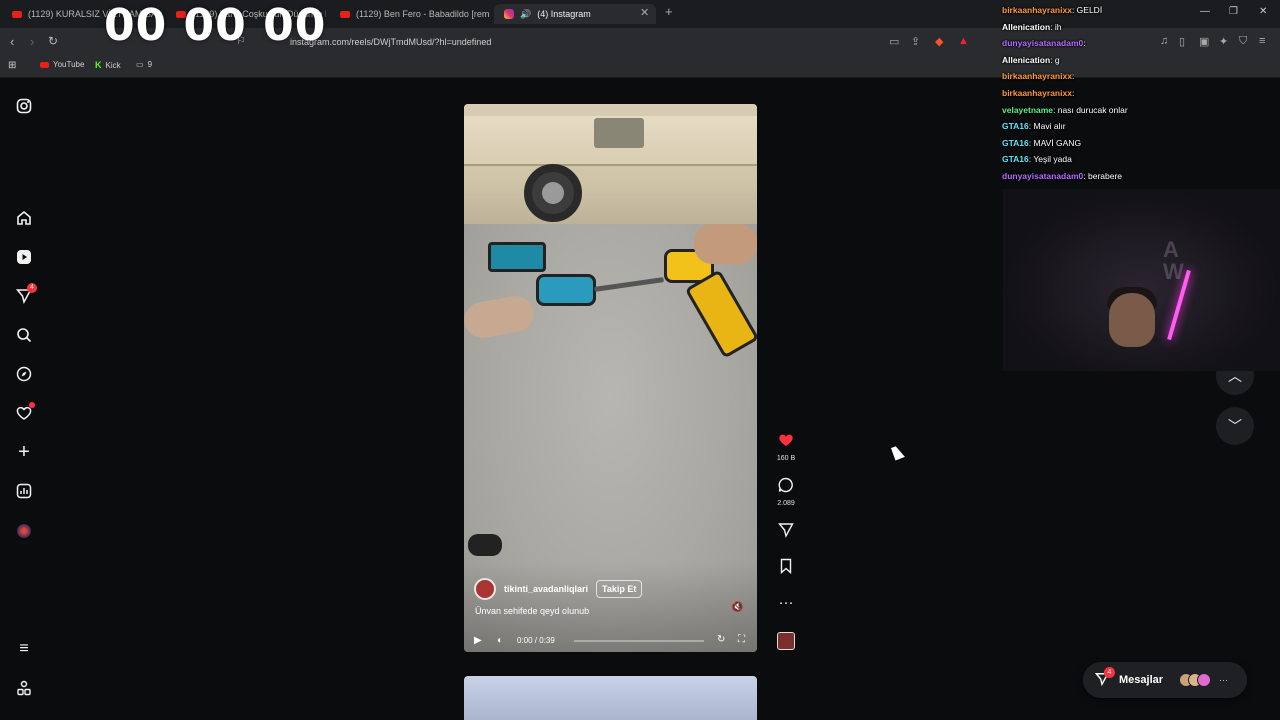  I want to click on playback-time: 0:00 / 0:39, so click(536, 640).